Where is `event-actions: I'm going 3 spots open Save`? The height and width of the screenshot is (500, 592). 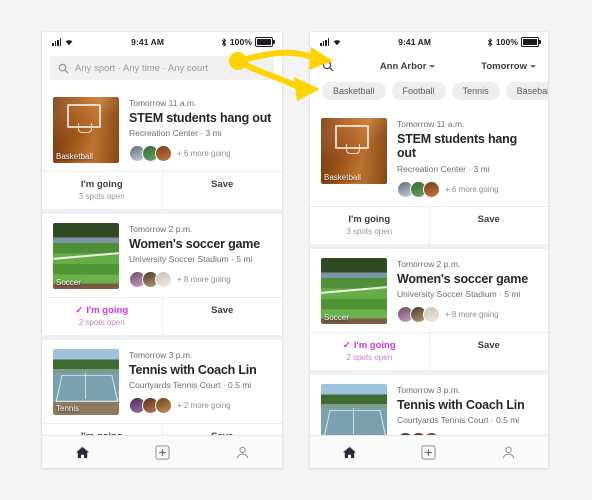 event-actions: I'm going 3 spots open Save is located at coordinates (429, 224).